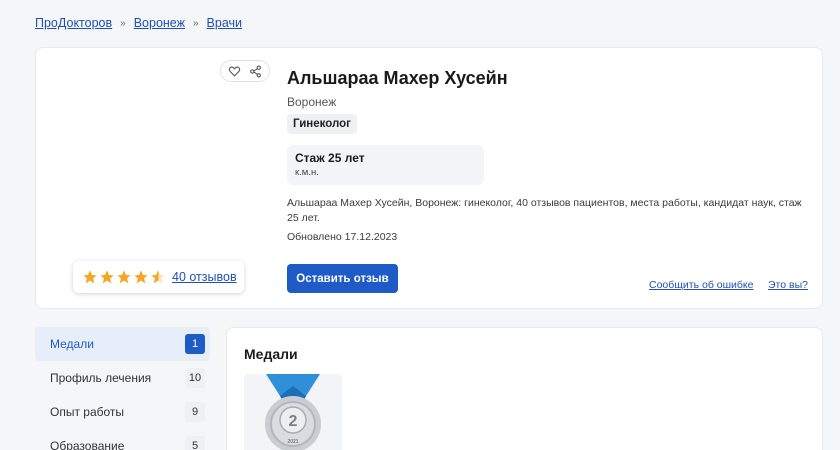 This screenshot has width=840, height=450. I want to click on breadcrumb: ПроДокторов » Воронеж » Врачи, so click(138, 23).